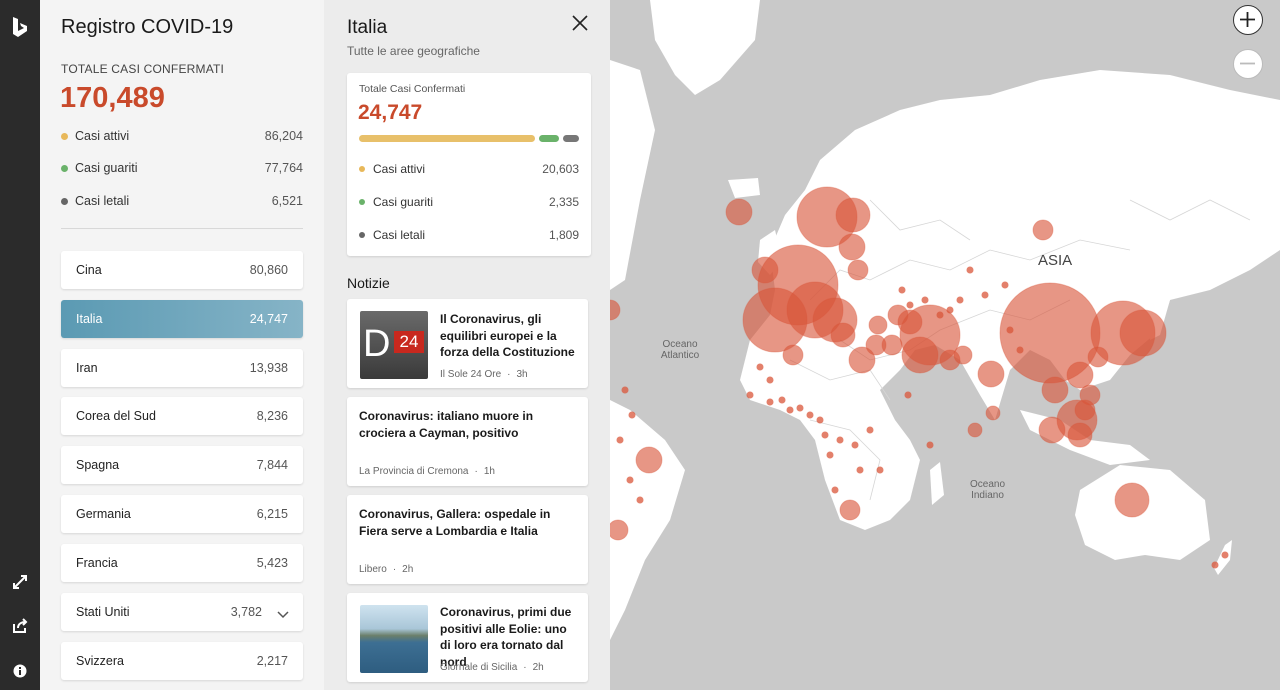  Describe the element at coordinates (20, 27) in the screenshot. I see `bing-logo-icon` at that location.